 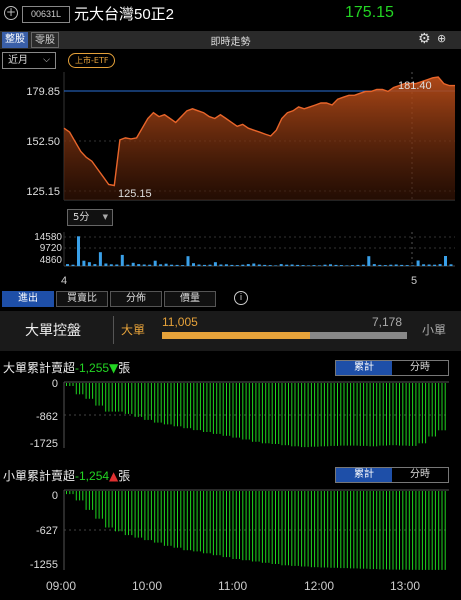 What do you see at coordinates (420, 475) in the screenshot?
I see `small-intraday-button: 分時` at bounding box center [420, 475].